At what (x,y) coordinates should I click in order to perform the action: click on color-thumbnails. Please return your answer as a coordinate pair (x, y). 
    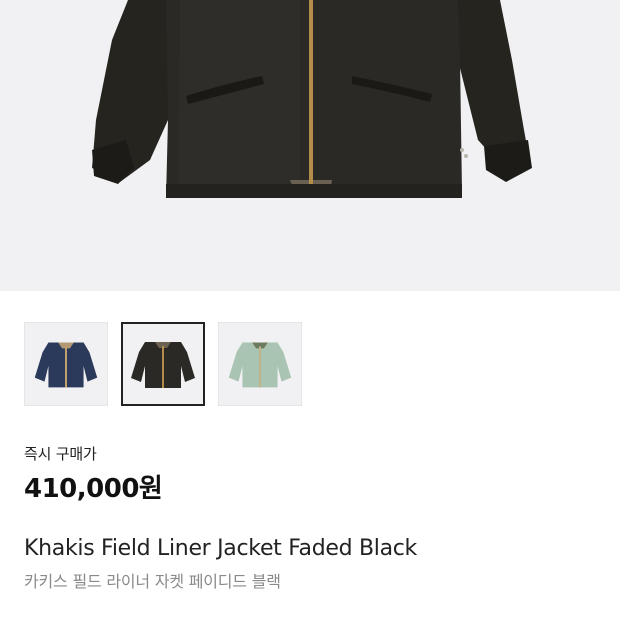
    Looking at the image, I should click on (163, 364).